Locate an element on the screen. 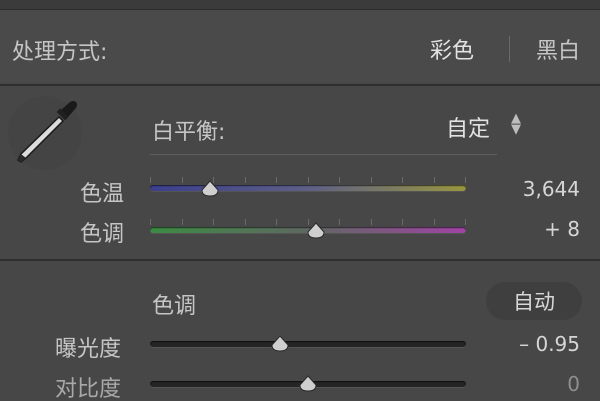 This screenshot has width=600, height=401. up-down-arrows-icon: ▲ ▼ is located at coordinates (516, 124).